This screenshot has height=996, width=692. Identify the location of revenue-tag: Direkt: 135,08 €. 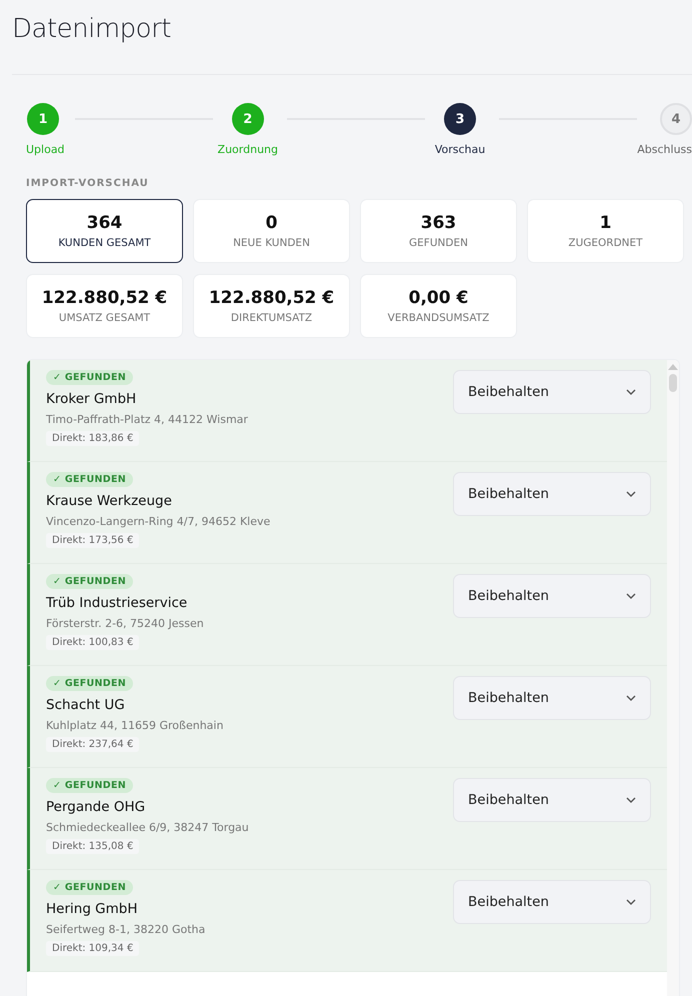
(93, 846).